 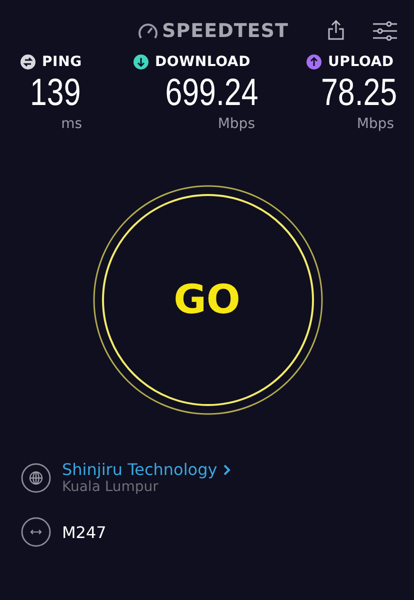 I want to click on app-logo: SPEEDTEST, so click(x=225, y=31).